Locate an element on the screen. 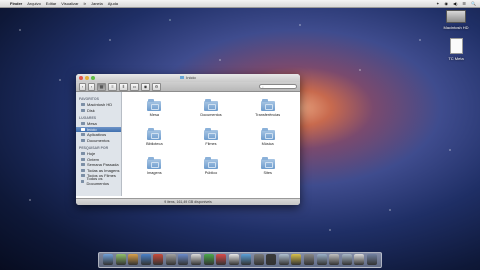 The width and height of the screenshot is (480, 270). sidebar-header-places: LUGARES is located at coordinates (88, 118).